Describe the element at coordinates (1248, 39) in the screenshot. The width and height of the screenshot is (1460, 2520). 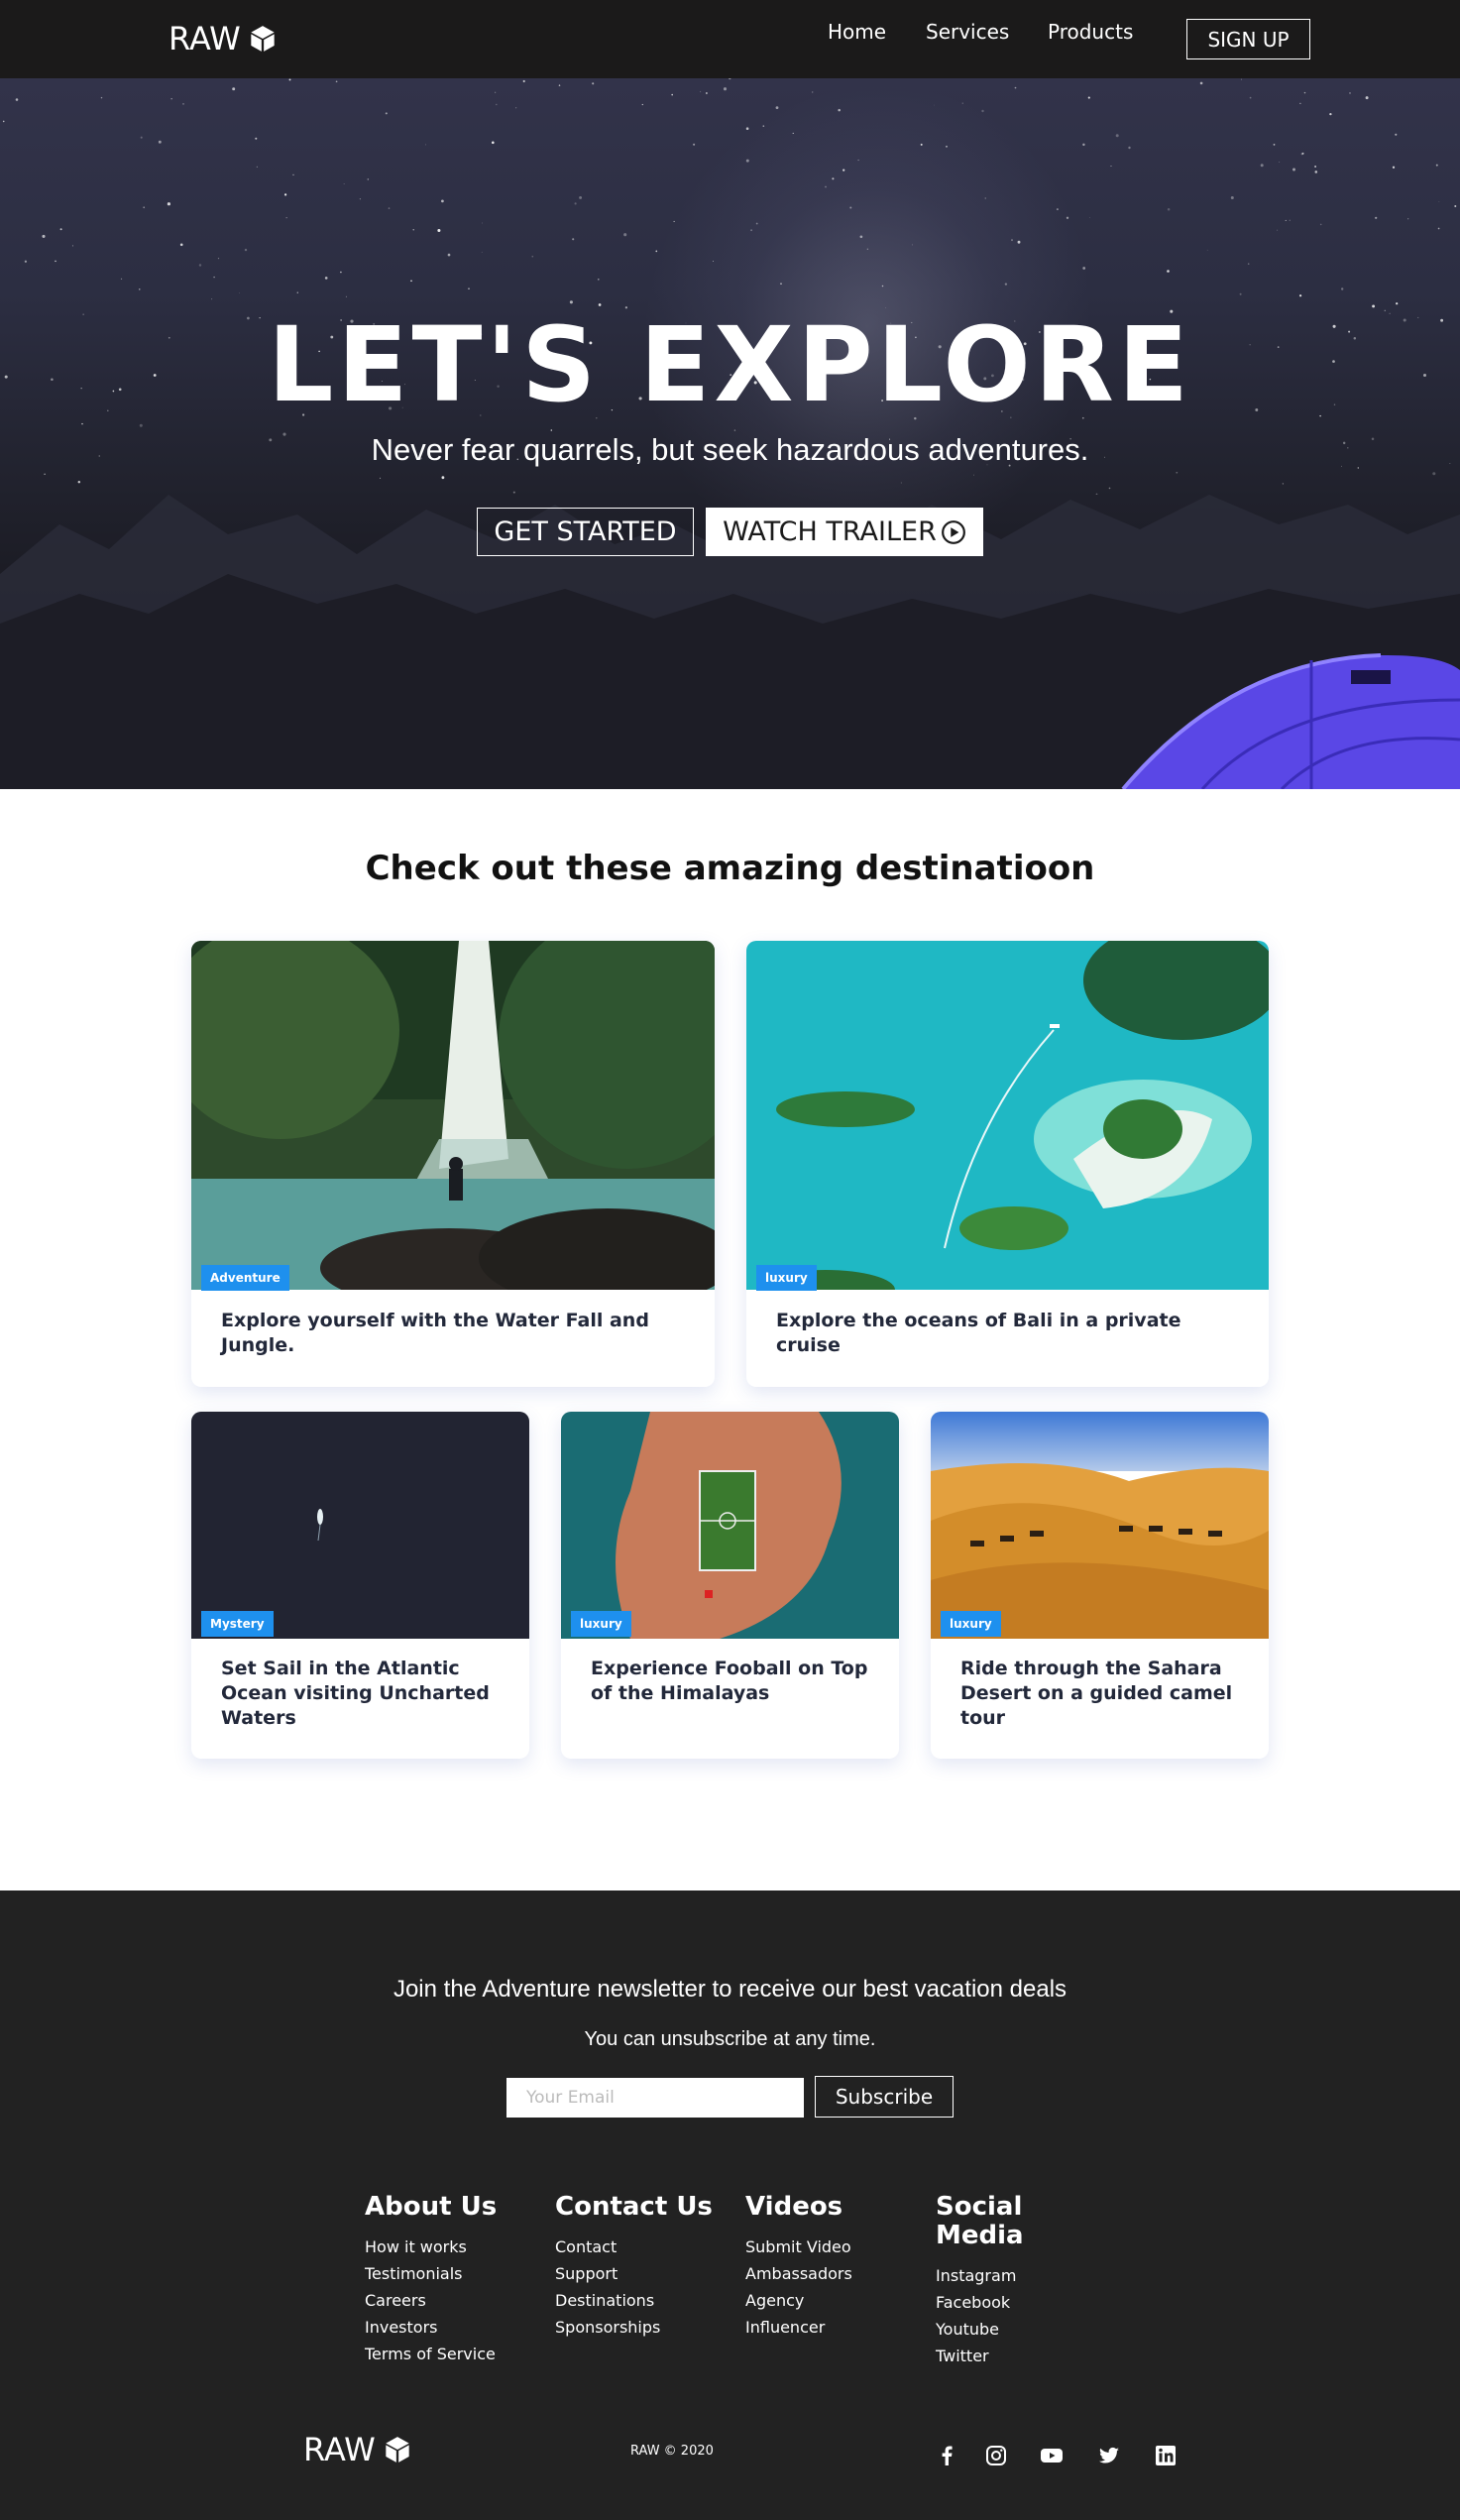
I see `signup-button: SIGN UP` at that location.